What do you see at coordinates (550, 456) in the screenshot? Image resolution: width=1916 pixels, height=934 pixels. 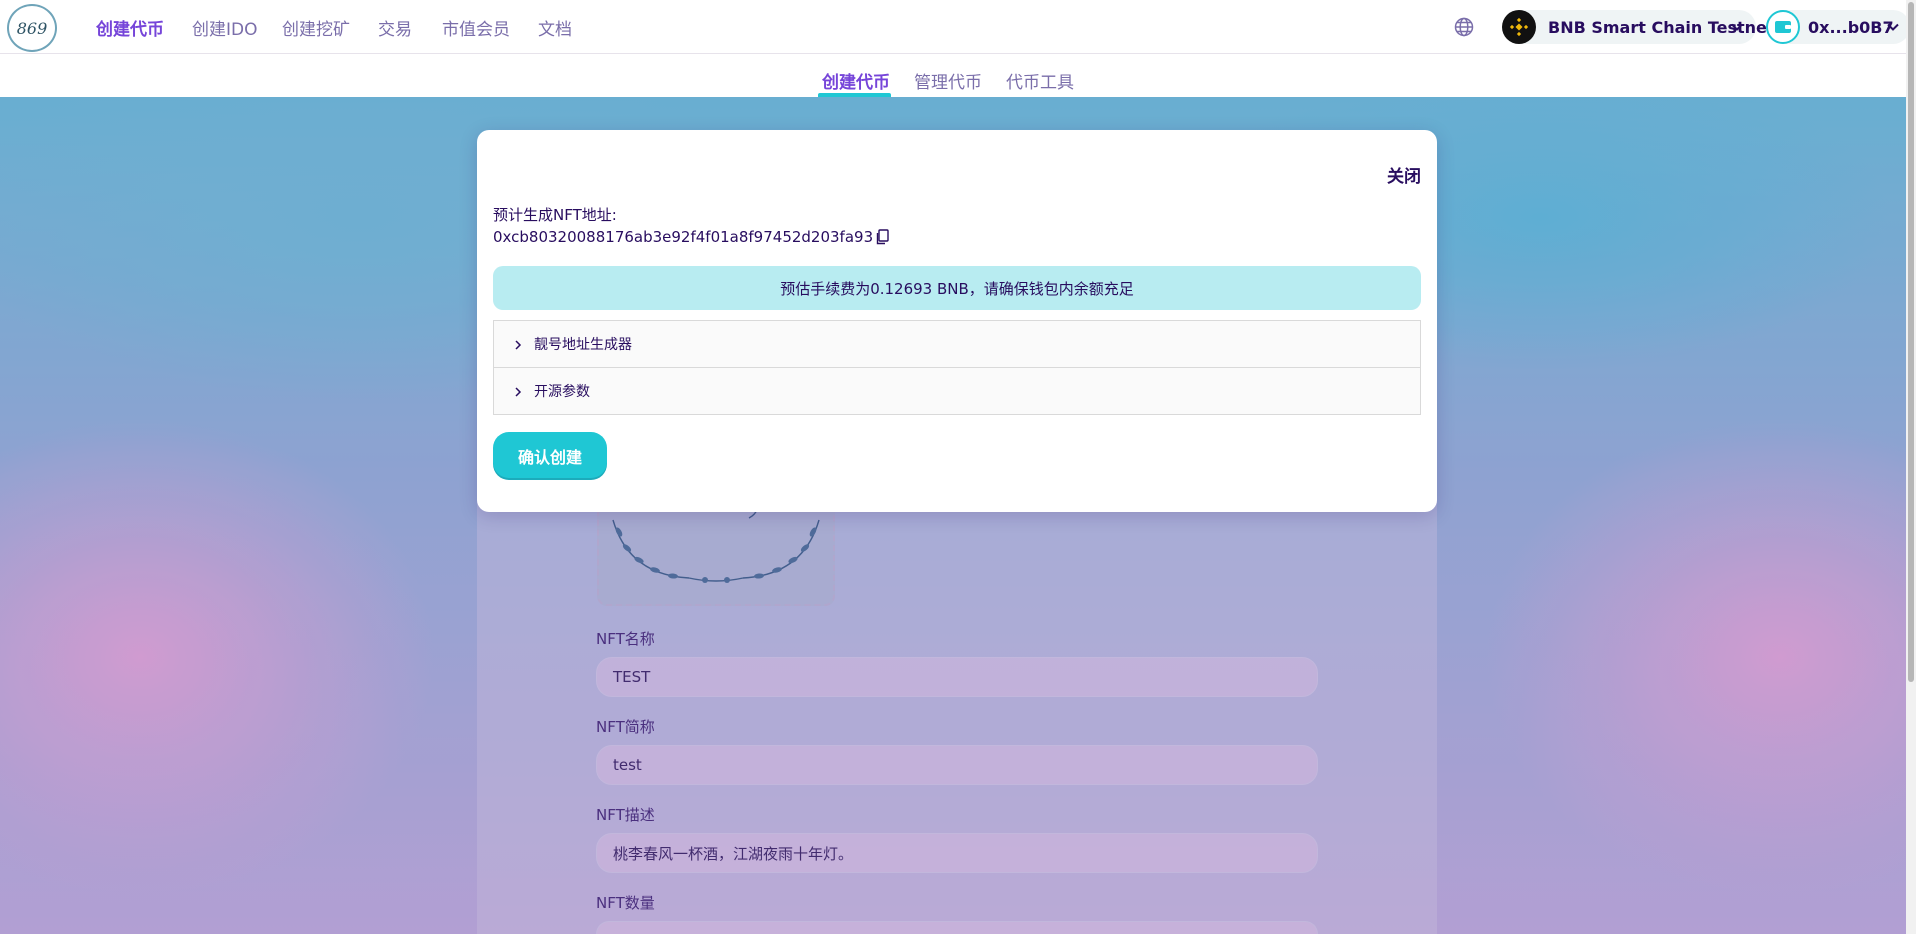 I see `confirm-create-button: 确认创建` at bounding box center [550, 456].